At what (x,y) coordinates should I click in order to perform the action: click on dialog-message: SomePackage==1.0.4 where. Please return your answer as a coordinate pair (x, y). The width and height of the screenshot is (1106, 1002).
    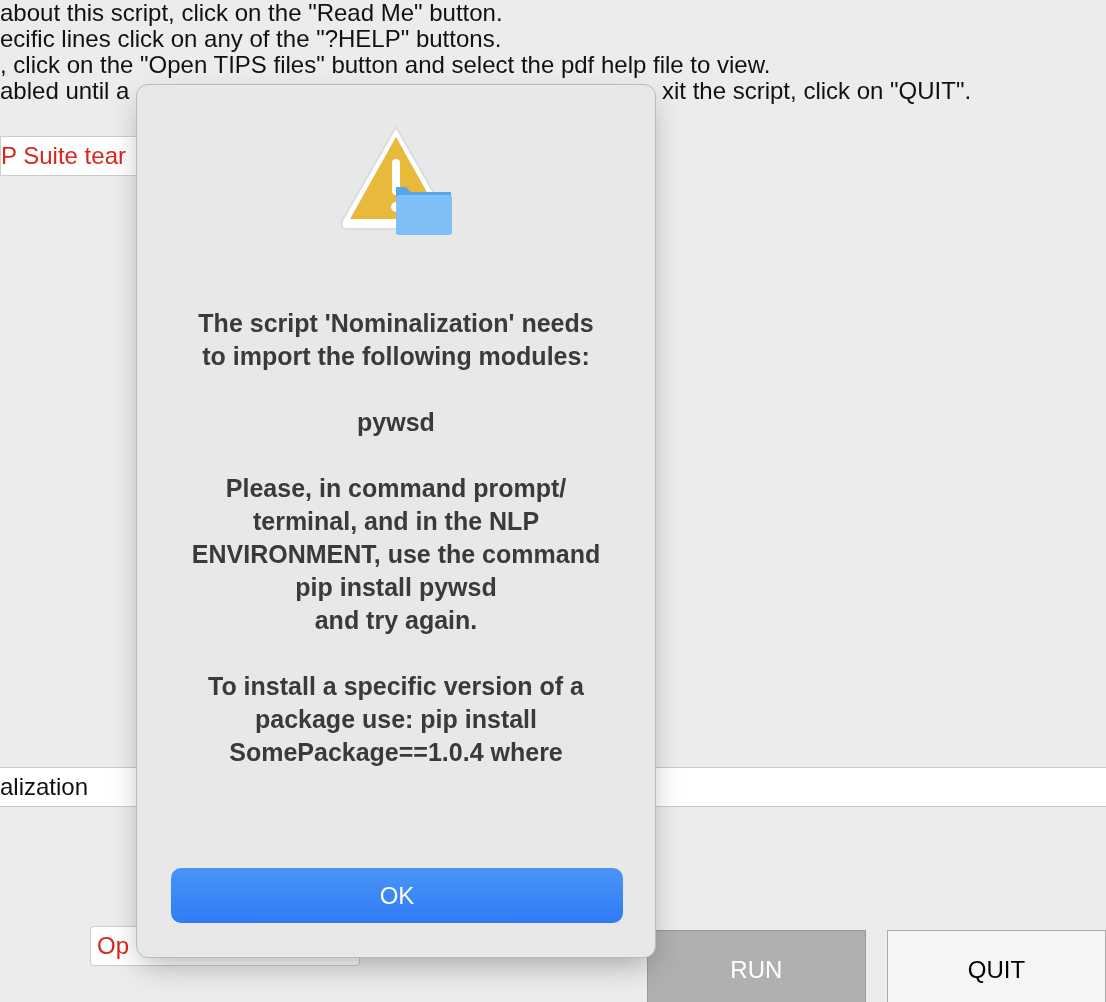
    Looking at the image, I should click on (396, 752).